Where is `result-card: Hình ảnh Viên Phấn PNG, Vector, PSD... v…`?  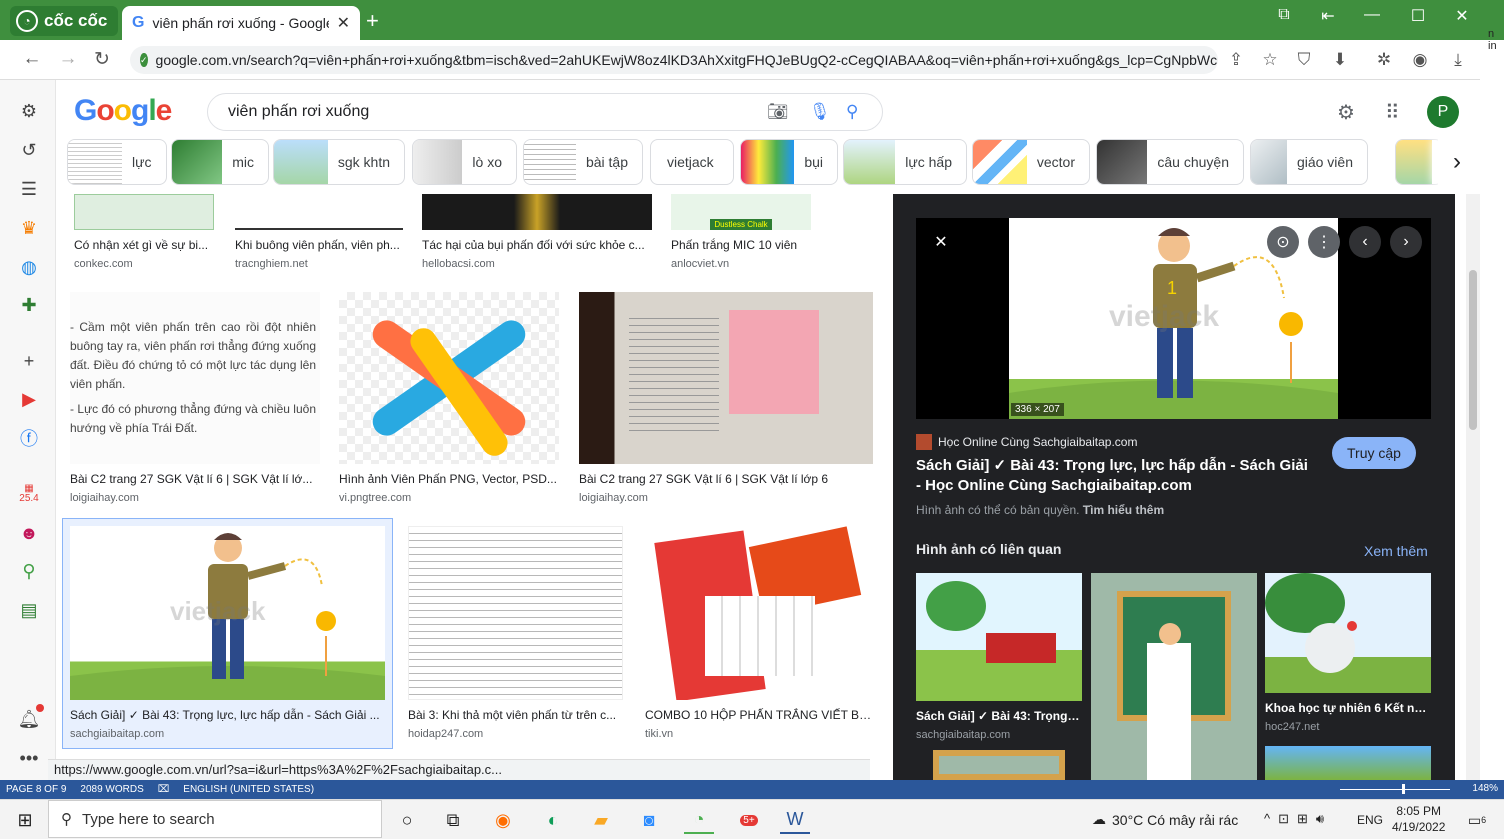
result-card: Hình ảnh Viên Phấn PNG, Vector, PSD... v… is located at coordinates (449, 398).